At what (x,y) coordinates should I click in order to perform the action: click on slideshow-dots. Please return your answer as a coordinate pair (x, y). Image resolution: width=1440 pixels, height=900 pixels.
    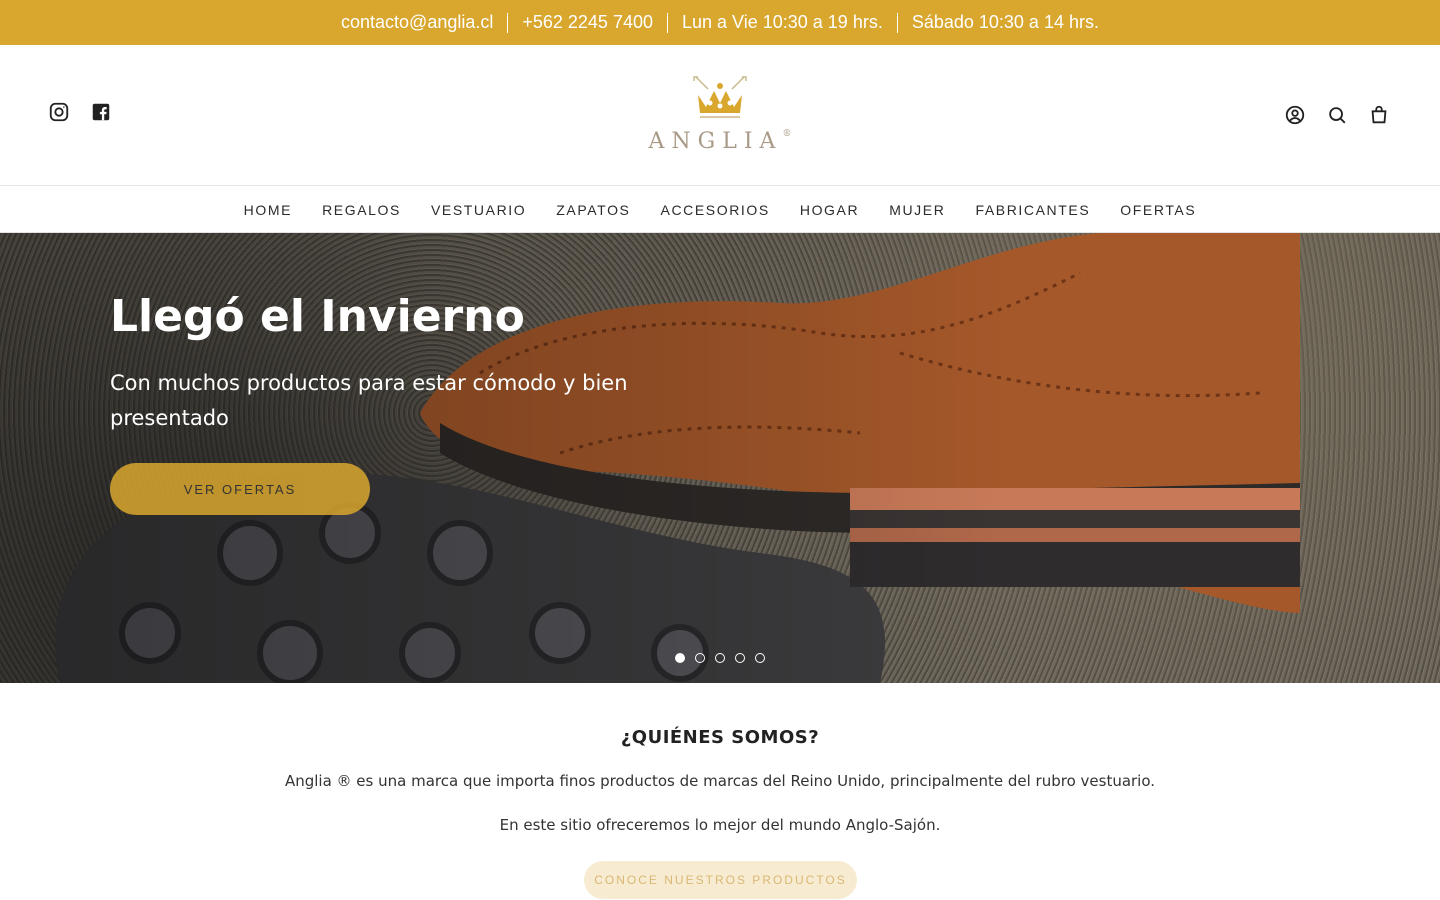
    Looking at the image, I should click on (720, 658).